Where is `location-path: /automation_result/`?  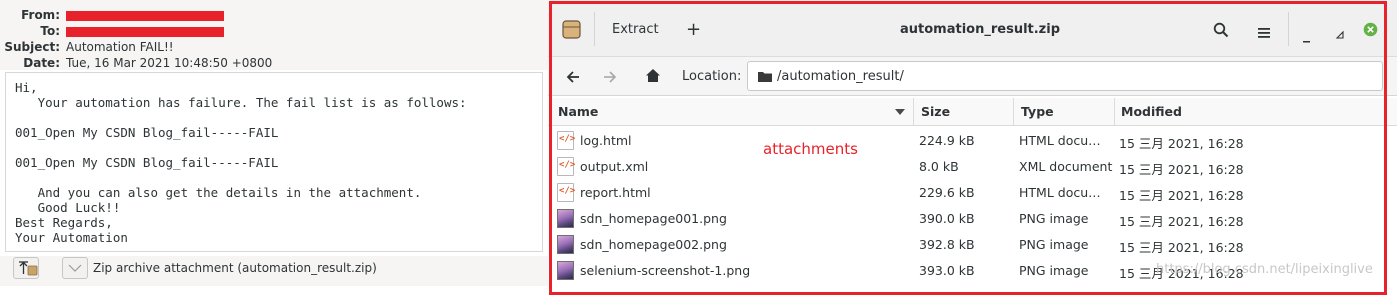
location-path: /automation_result/ is located at coordinates (840, 76).